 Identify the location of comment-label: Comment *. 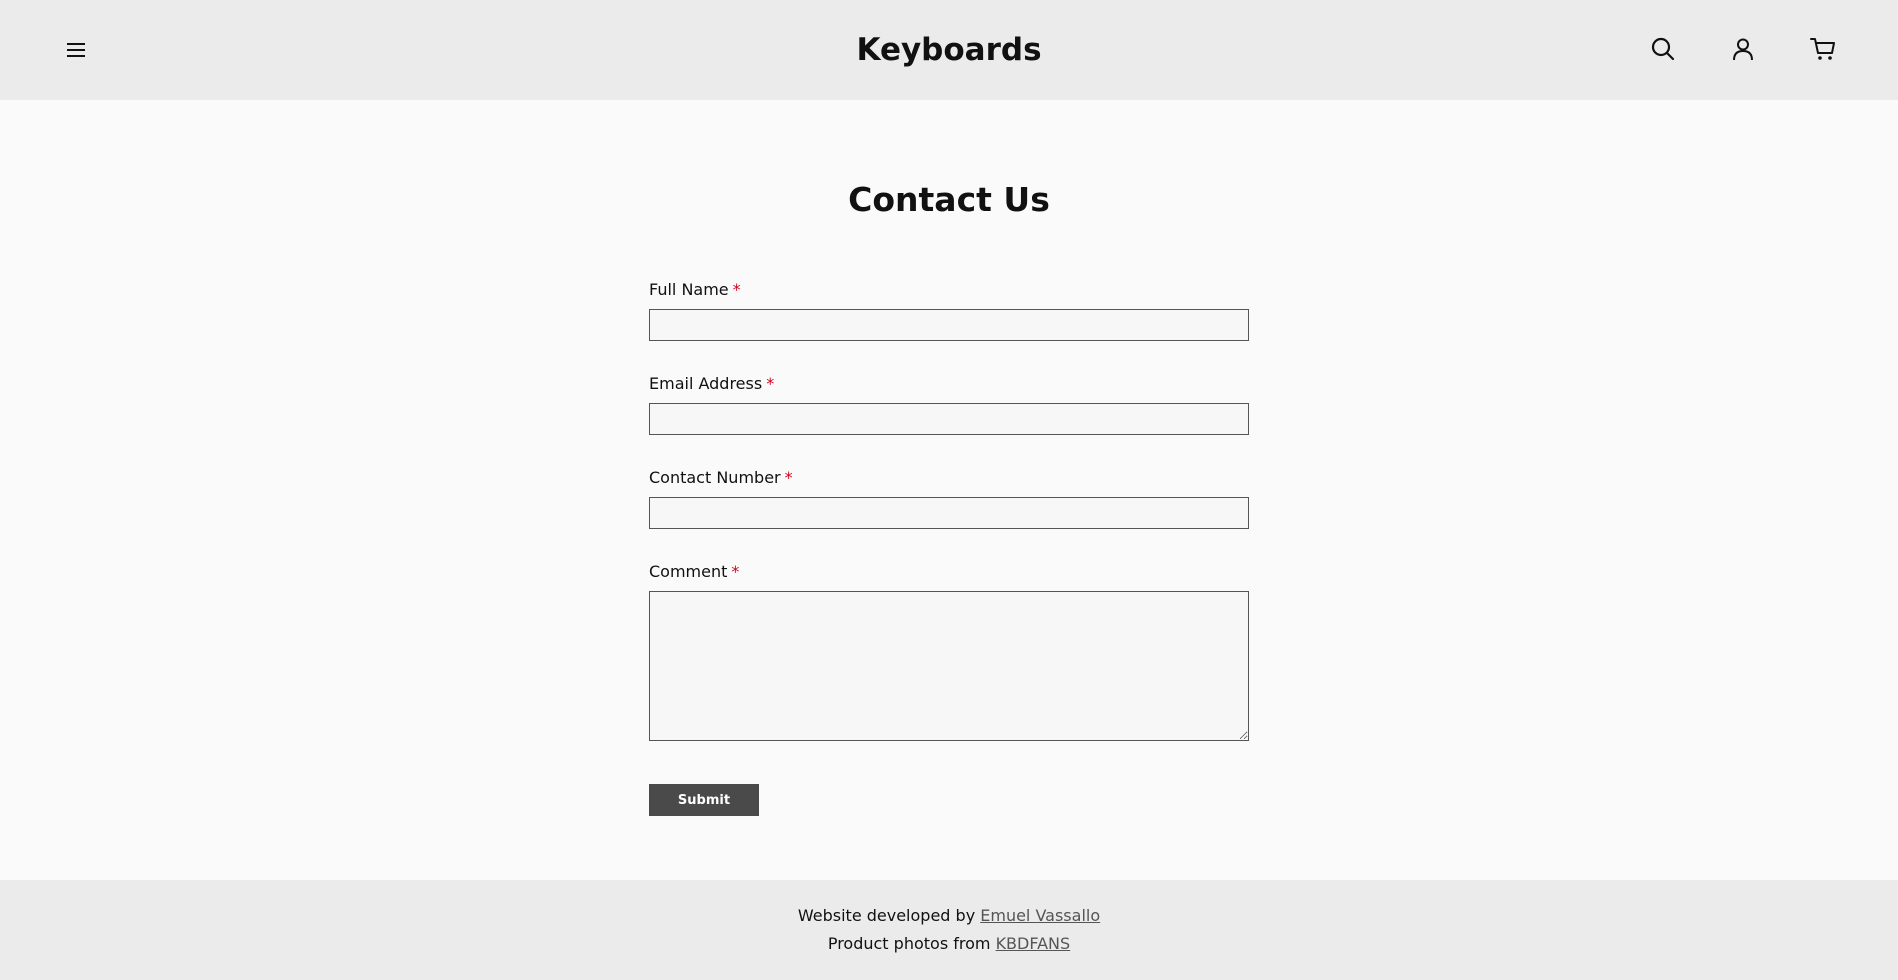
(694, 571).